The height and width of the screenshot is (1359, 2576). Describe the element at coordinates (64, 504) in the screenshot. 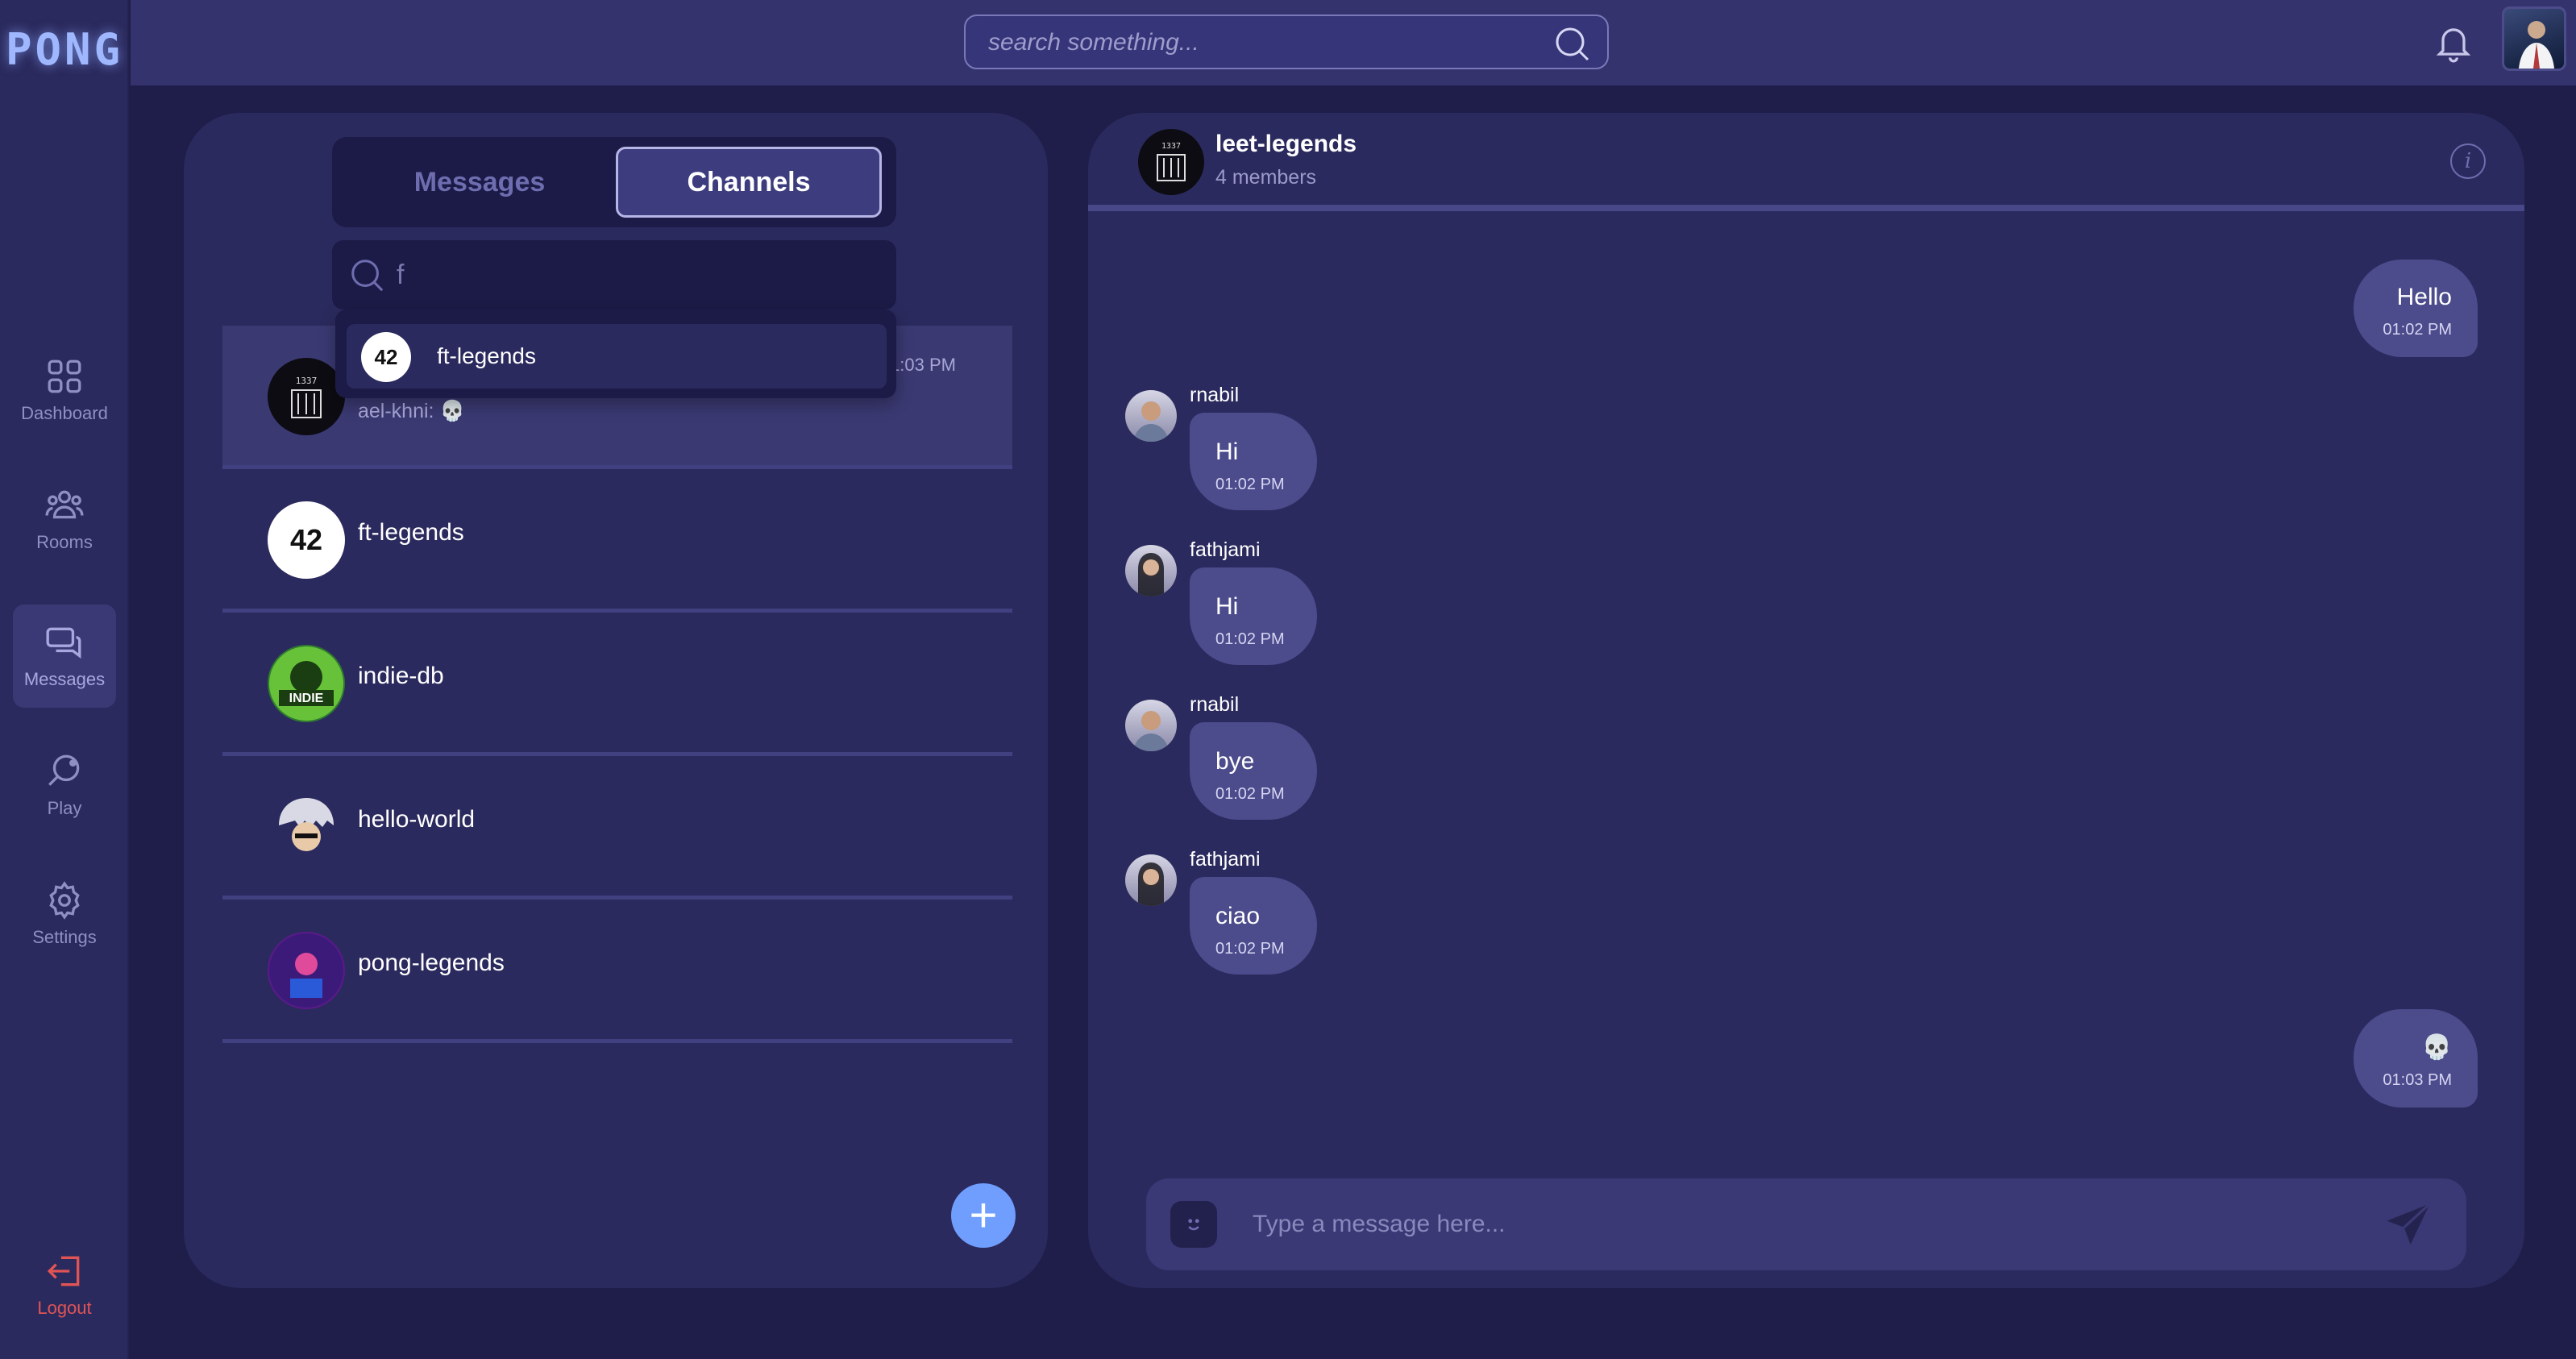

I see `users-icon` at that location.